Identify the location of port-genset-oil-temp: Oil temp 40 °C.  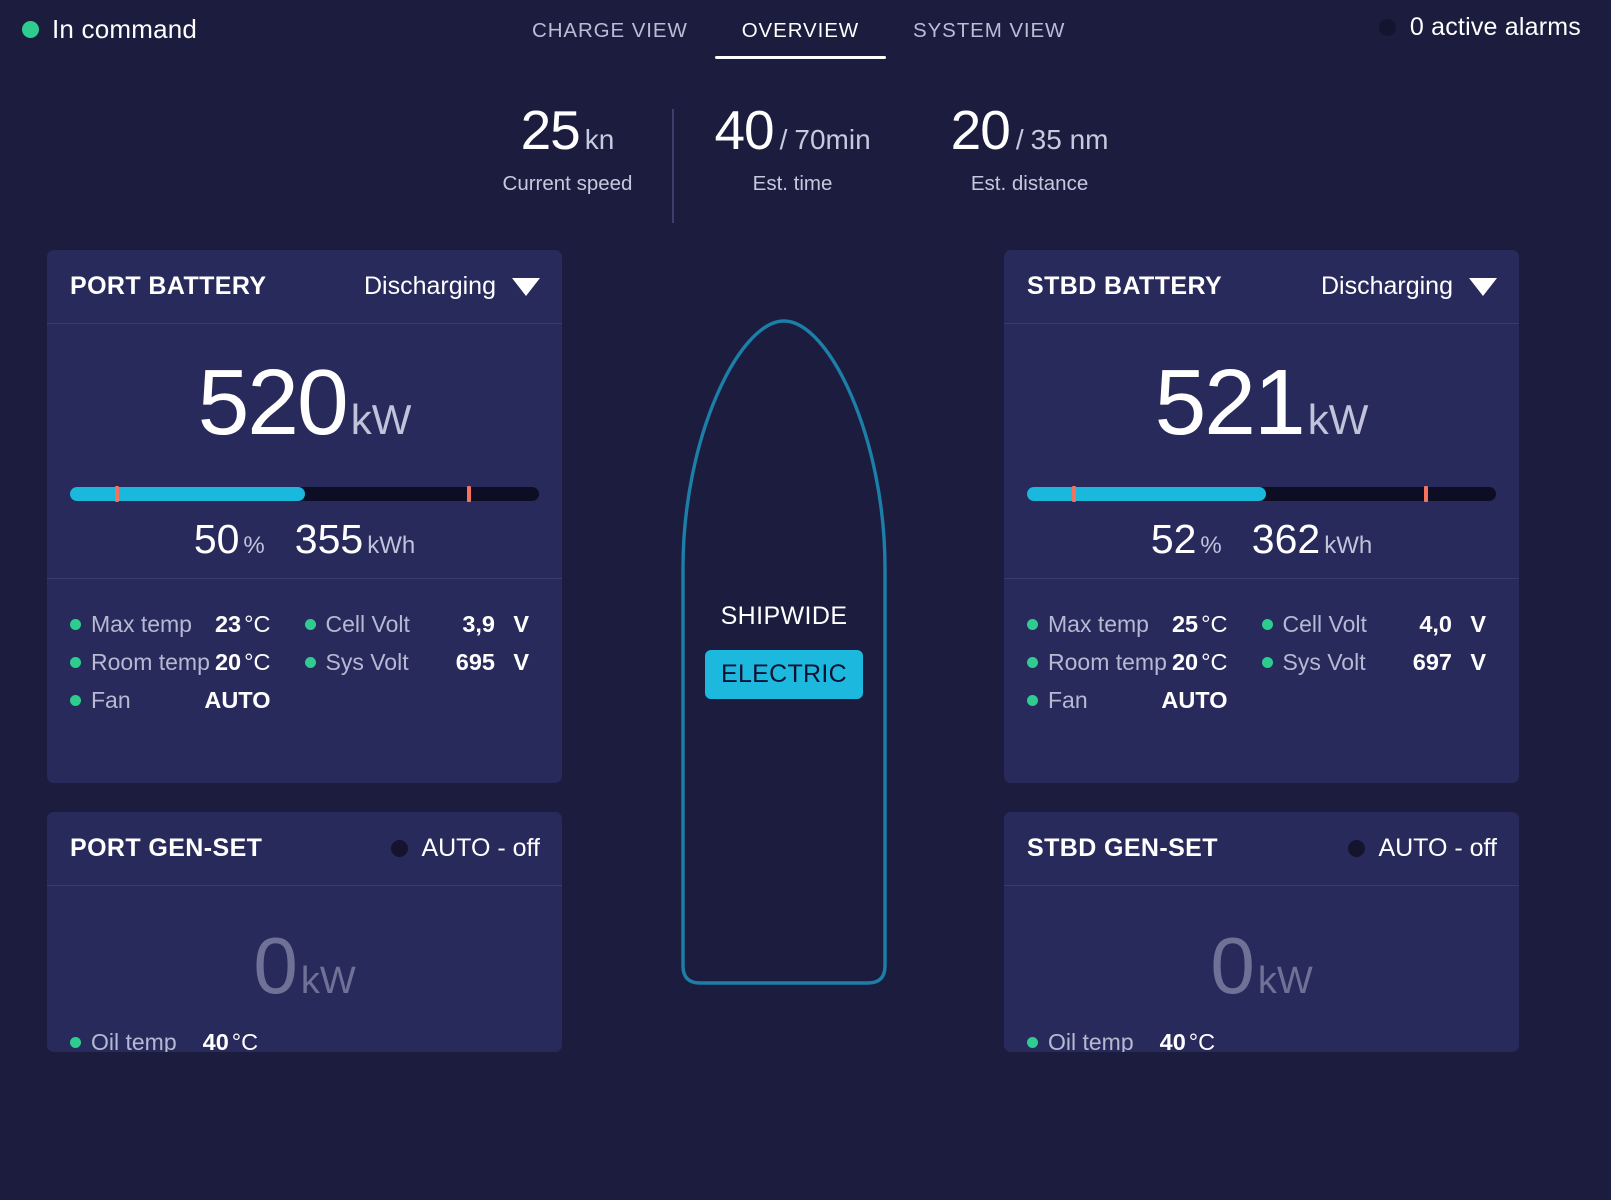
(164, 1040).